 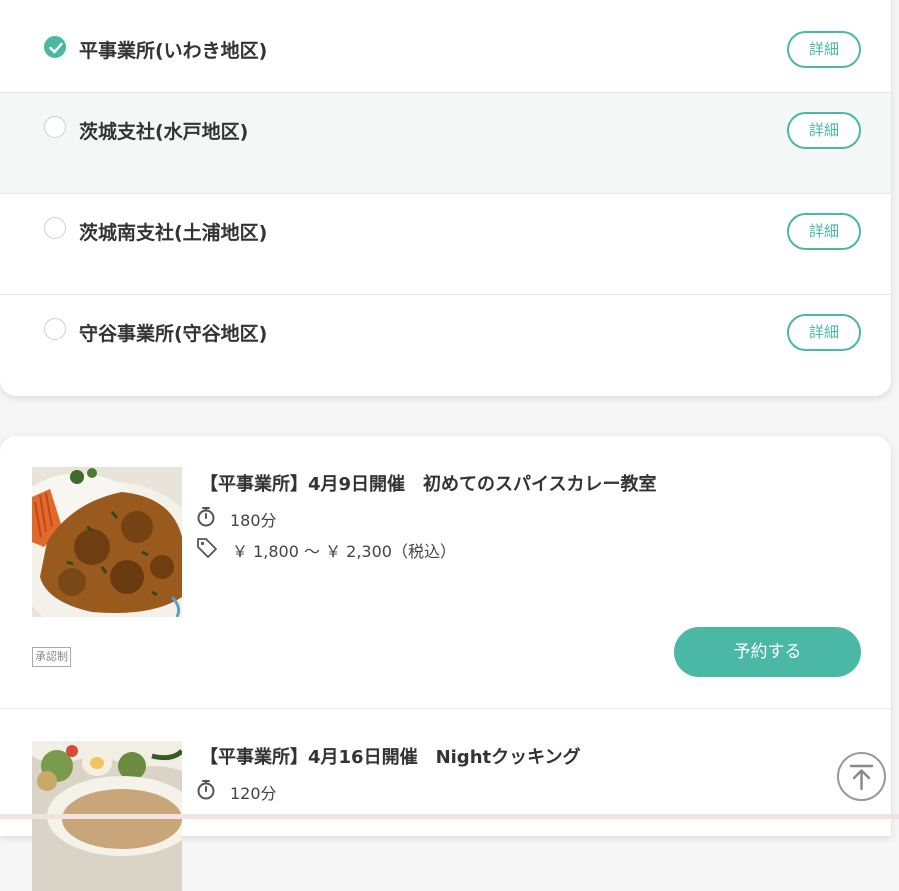 What do you see at coordinates (445, 143) in the screenshot?
I see `location-row-mito: 茨城支社(水戸地区) 詳細` at bounding box center [445, 143].